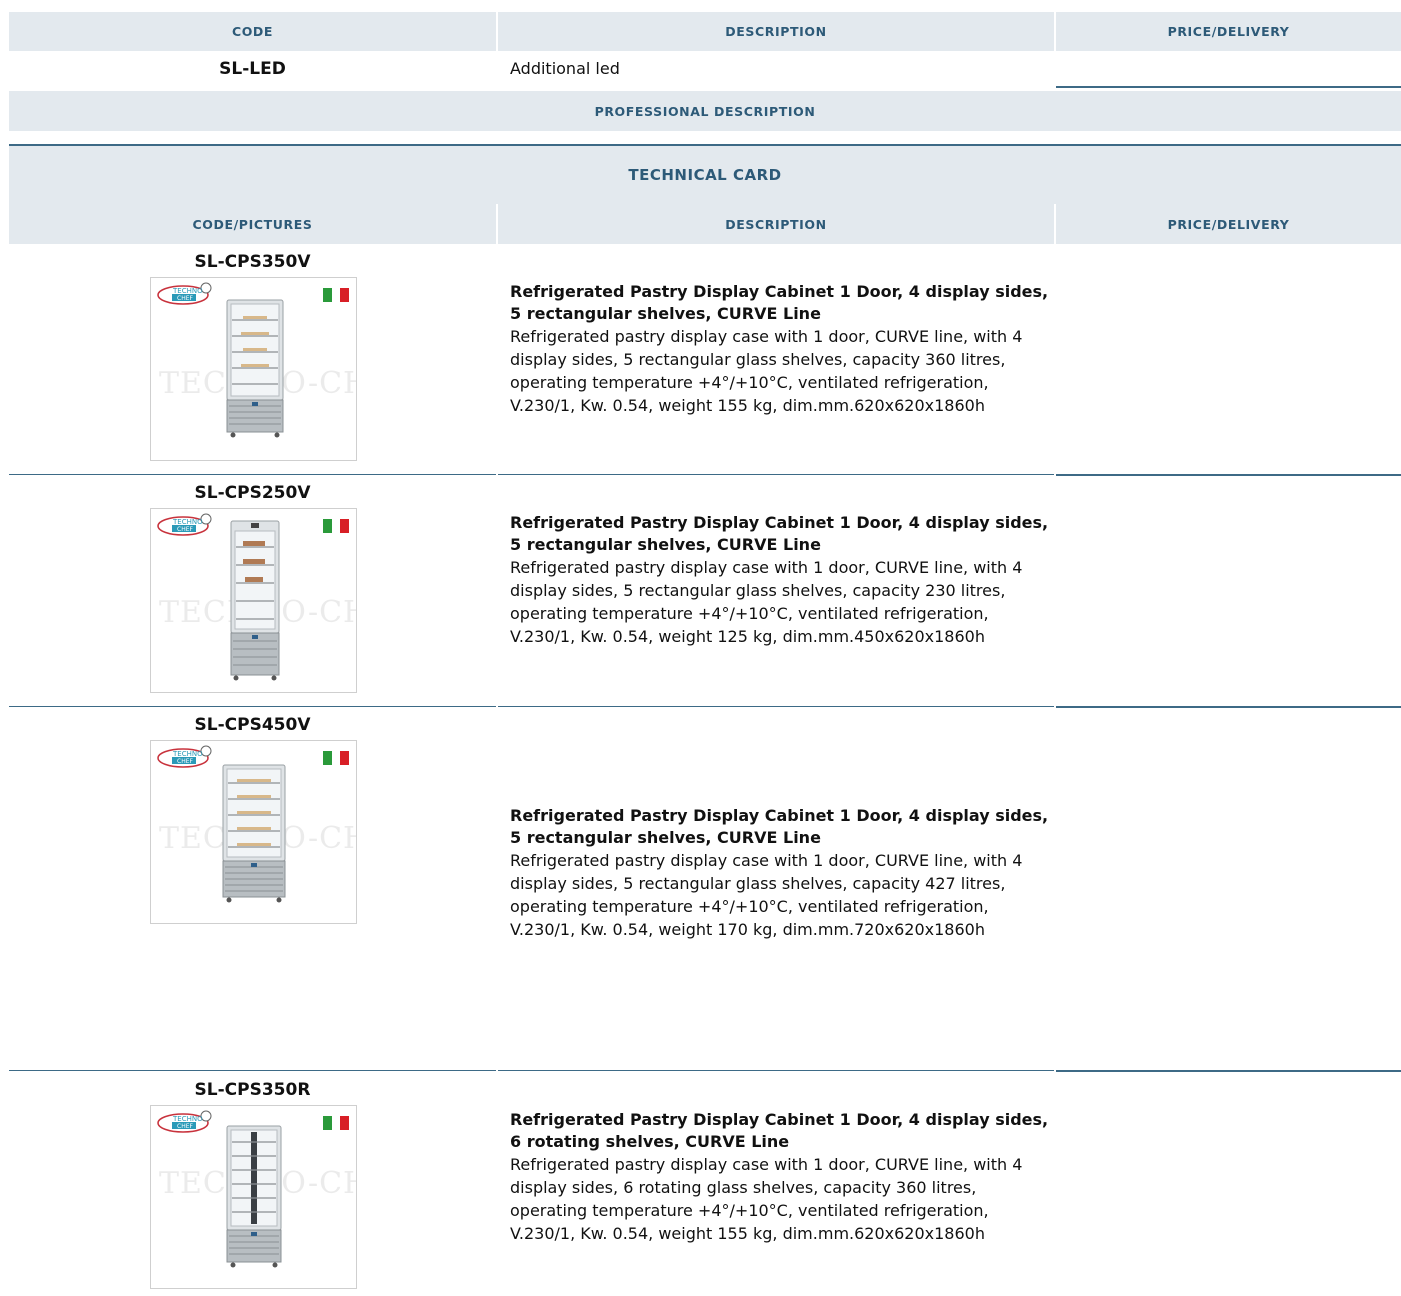  What do you see at coordinates (565, 68) in the screenshot?
I see `option-description: Additional led` at bounding box center [565, 68].